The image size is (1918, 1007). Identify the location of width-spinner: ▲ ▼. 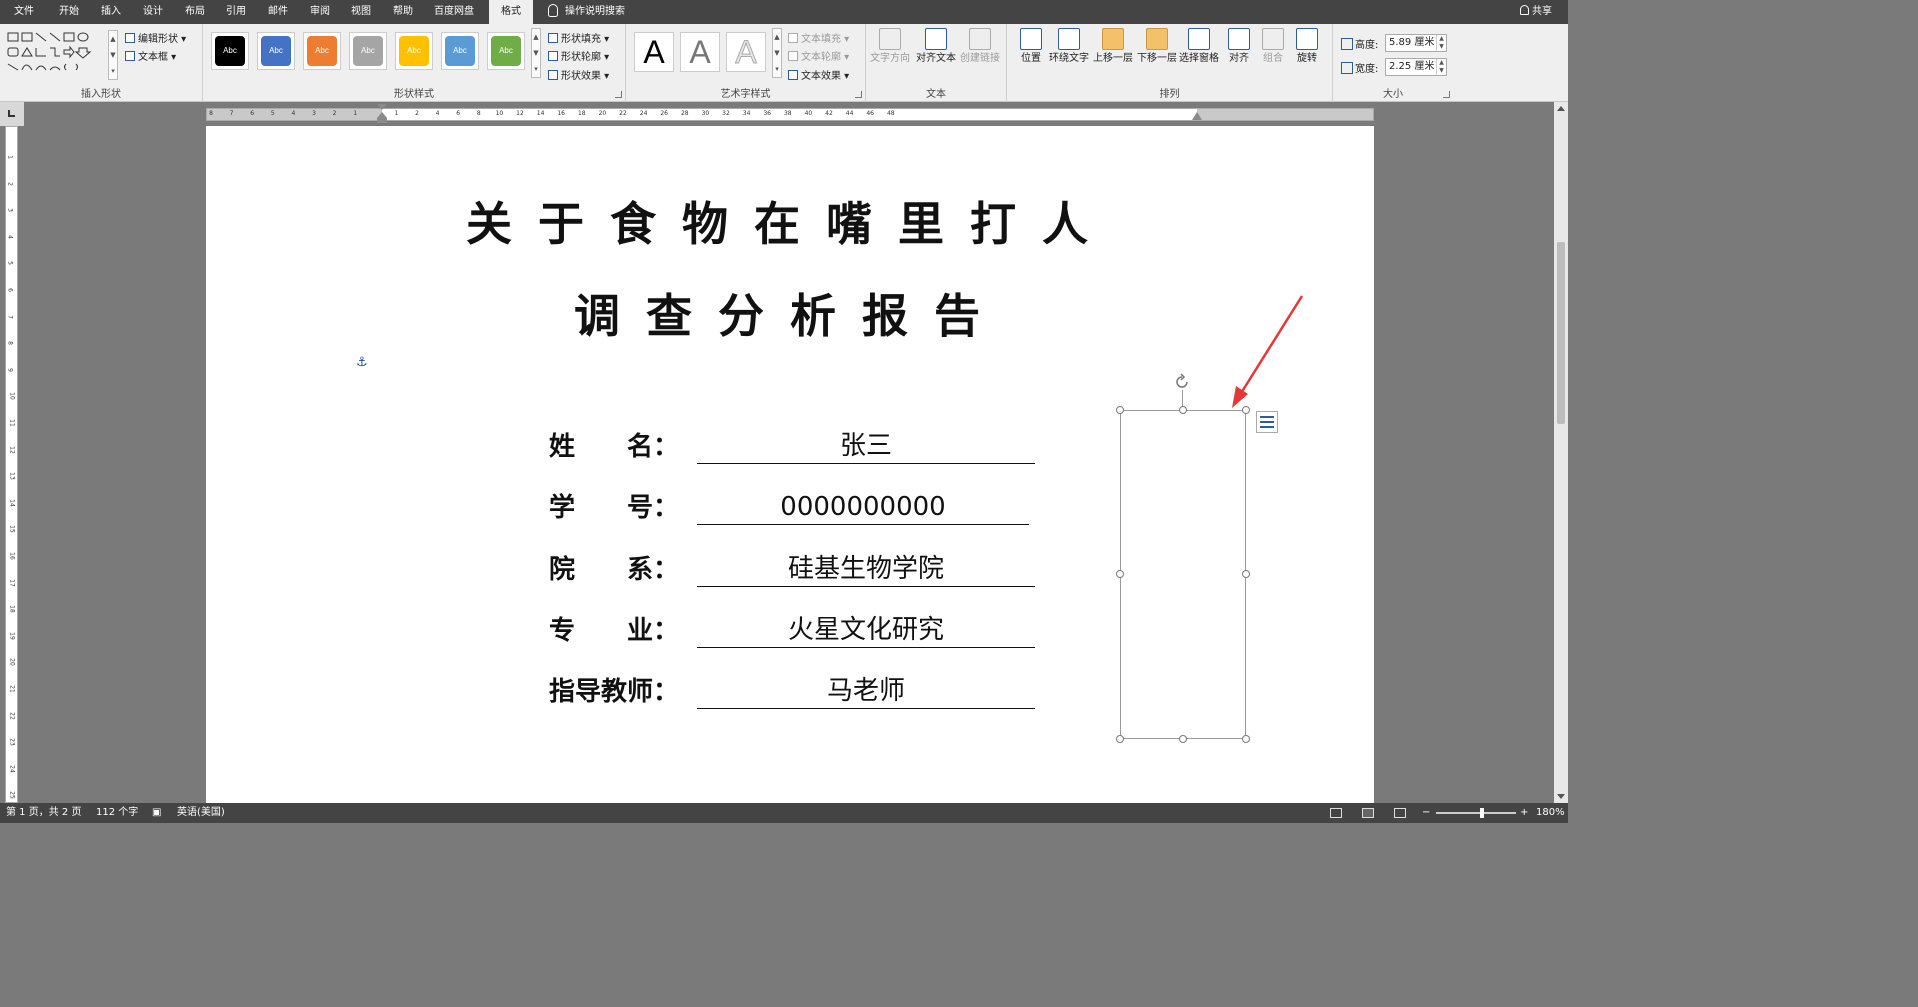
(1441, 67).